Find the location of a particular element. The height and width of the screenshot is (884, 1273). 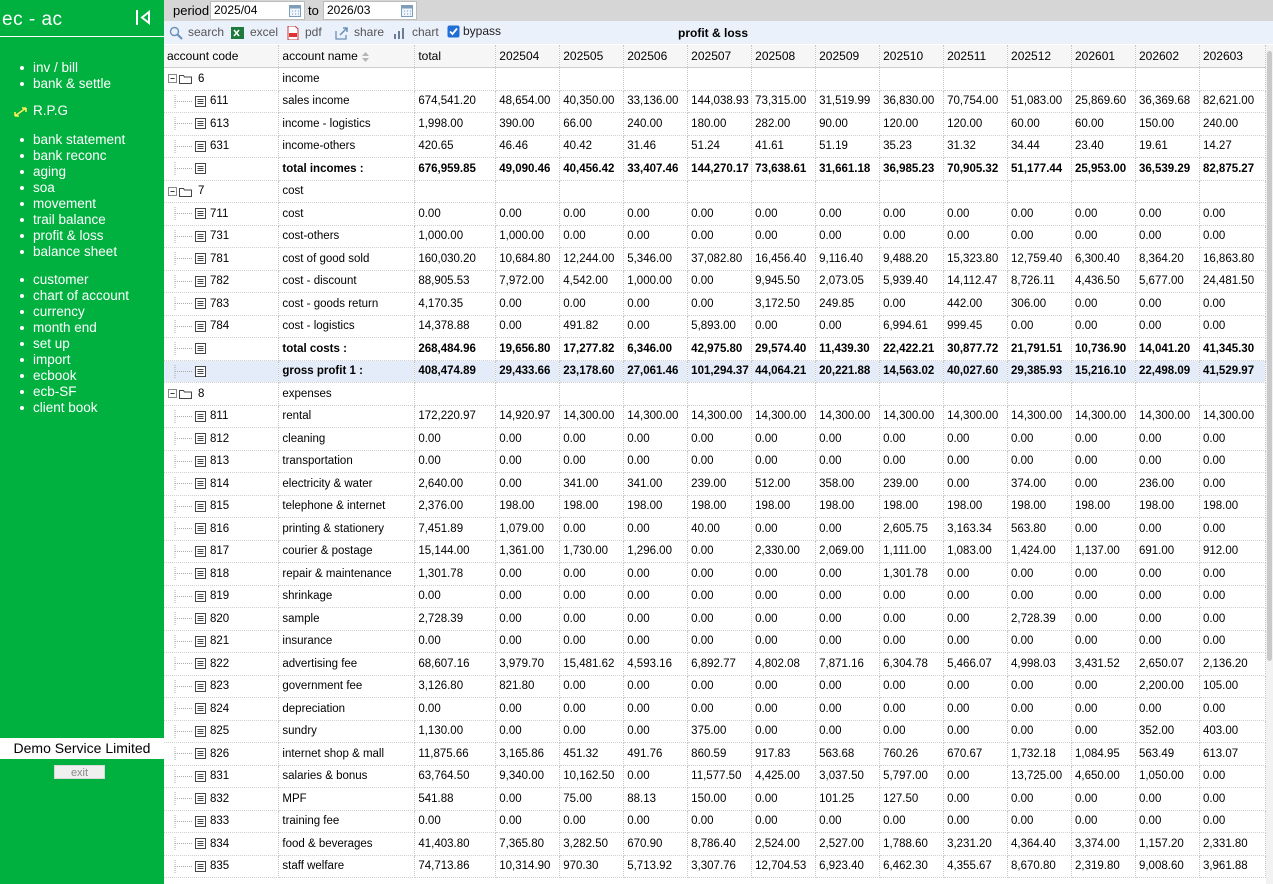

menu-item-chart-of-account: chart of account is located at coordinates (64, 296).